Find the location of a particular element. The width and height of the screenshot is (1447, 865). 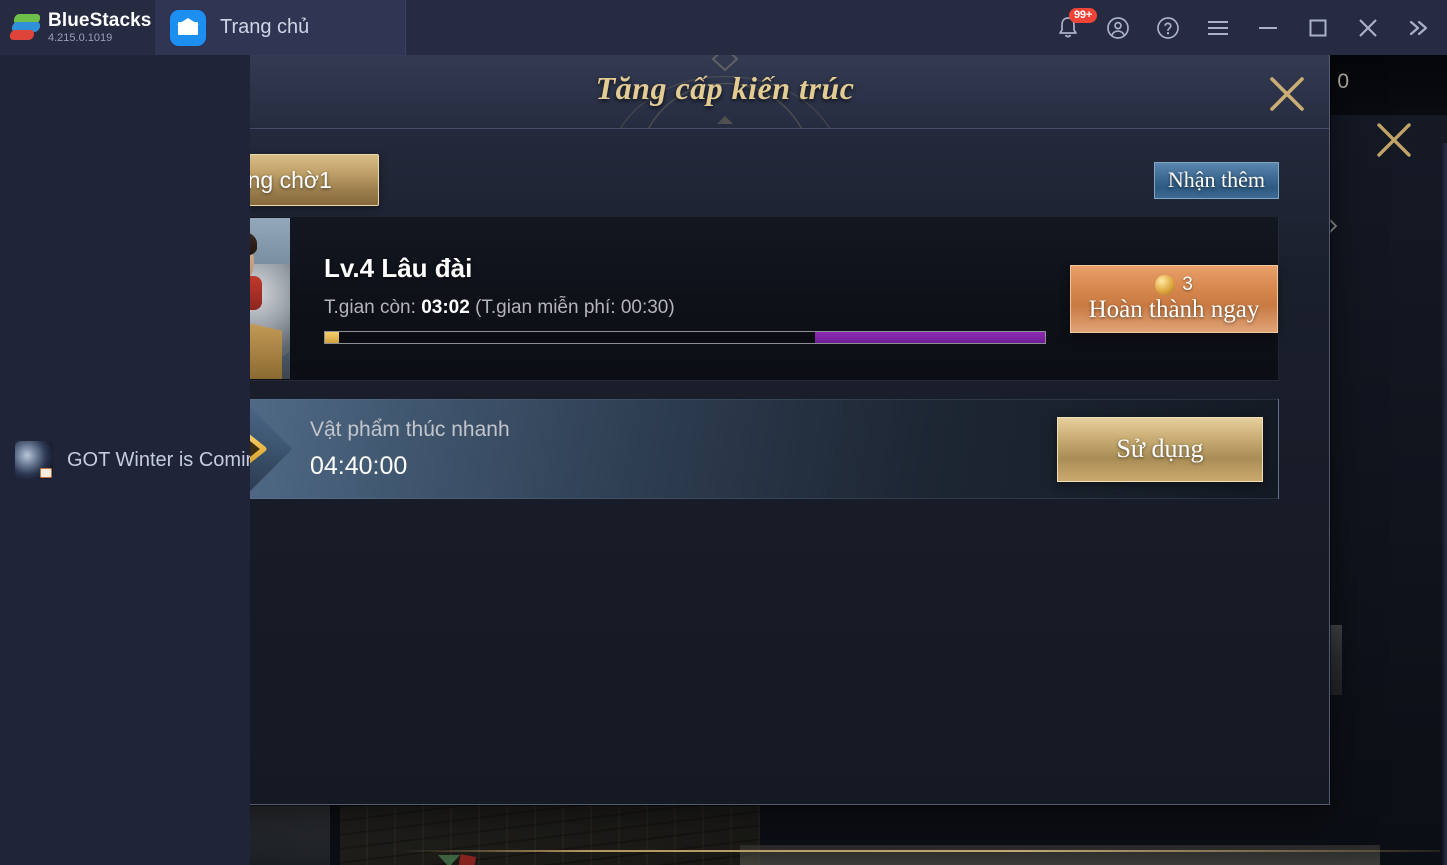

tab-home-label: Trang chủ is located at coordinates (265, 27).